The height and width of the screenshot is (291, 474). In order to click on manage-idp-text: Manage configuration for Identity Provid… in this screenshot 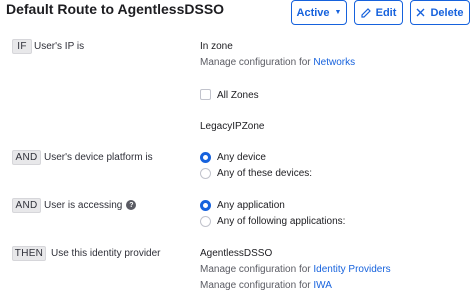, I will do `click(295, 269)`.